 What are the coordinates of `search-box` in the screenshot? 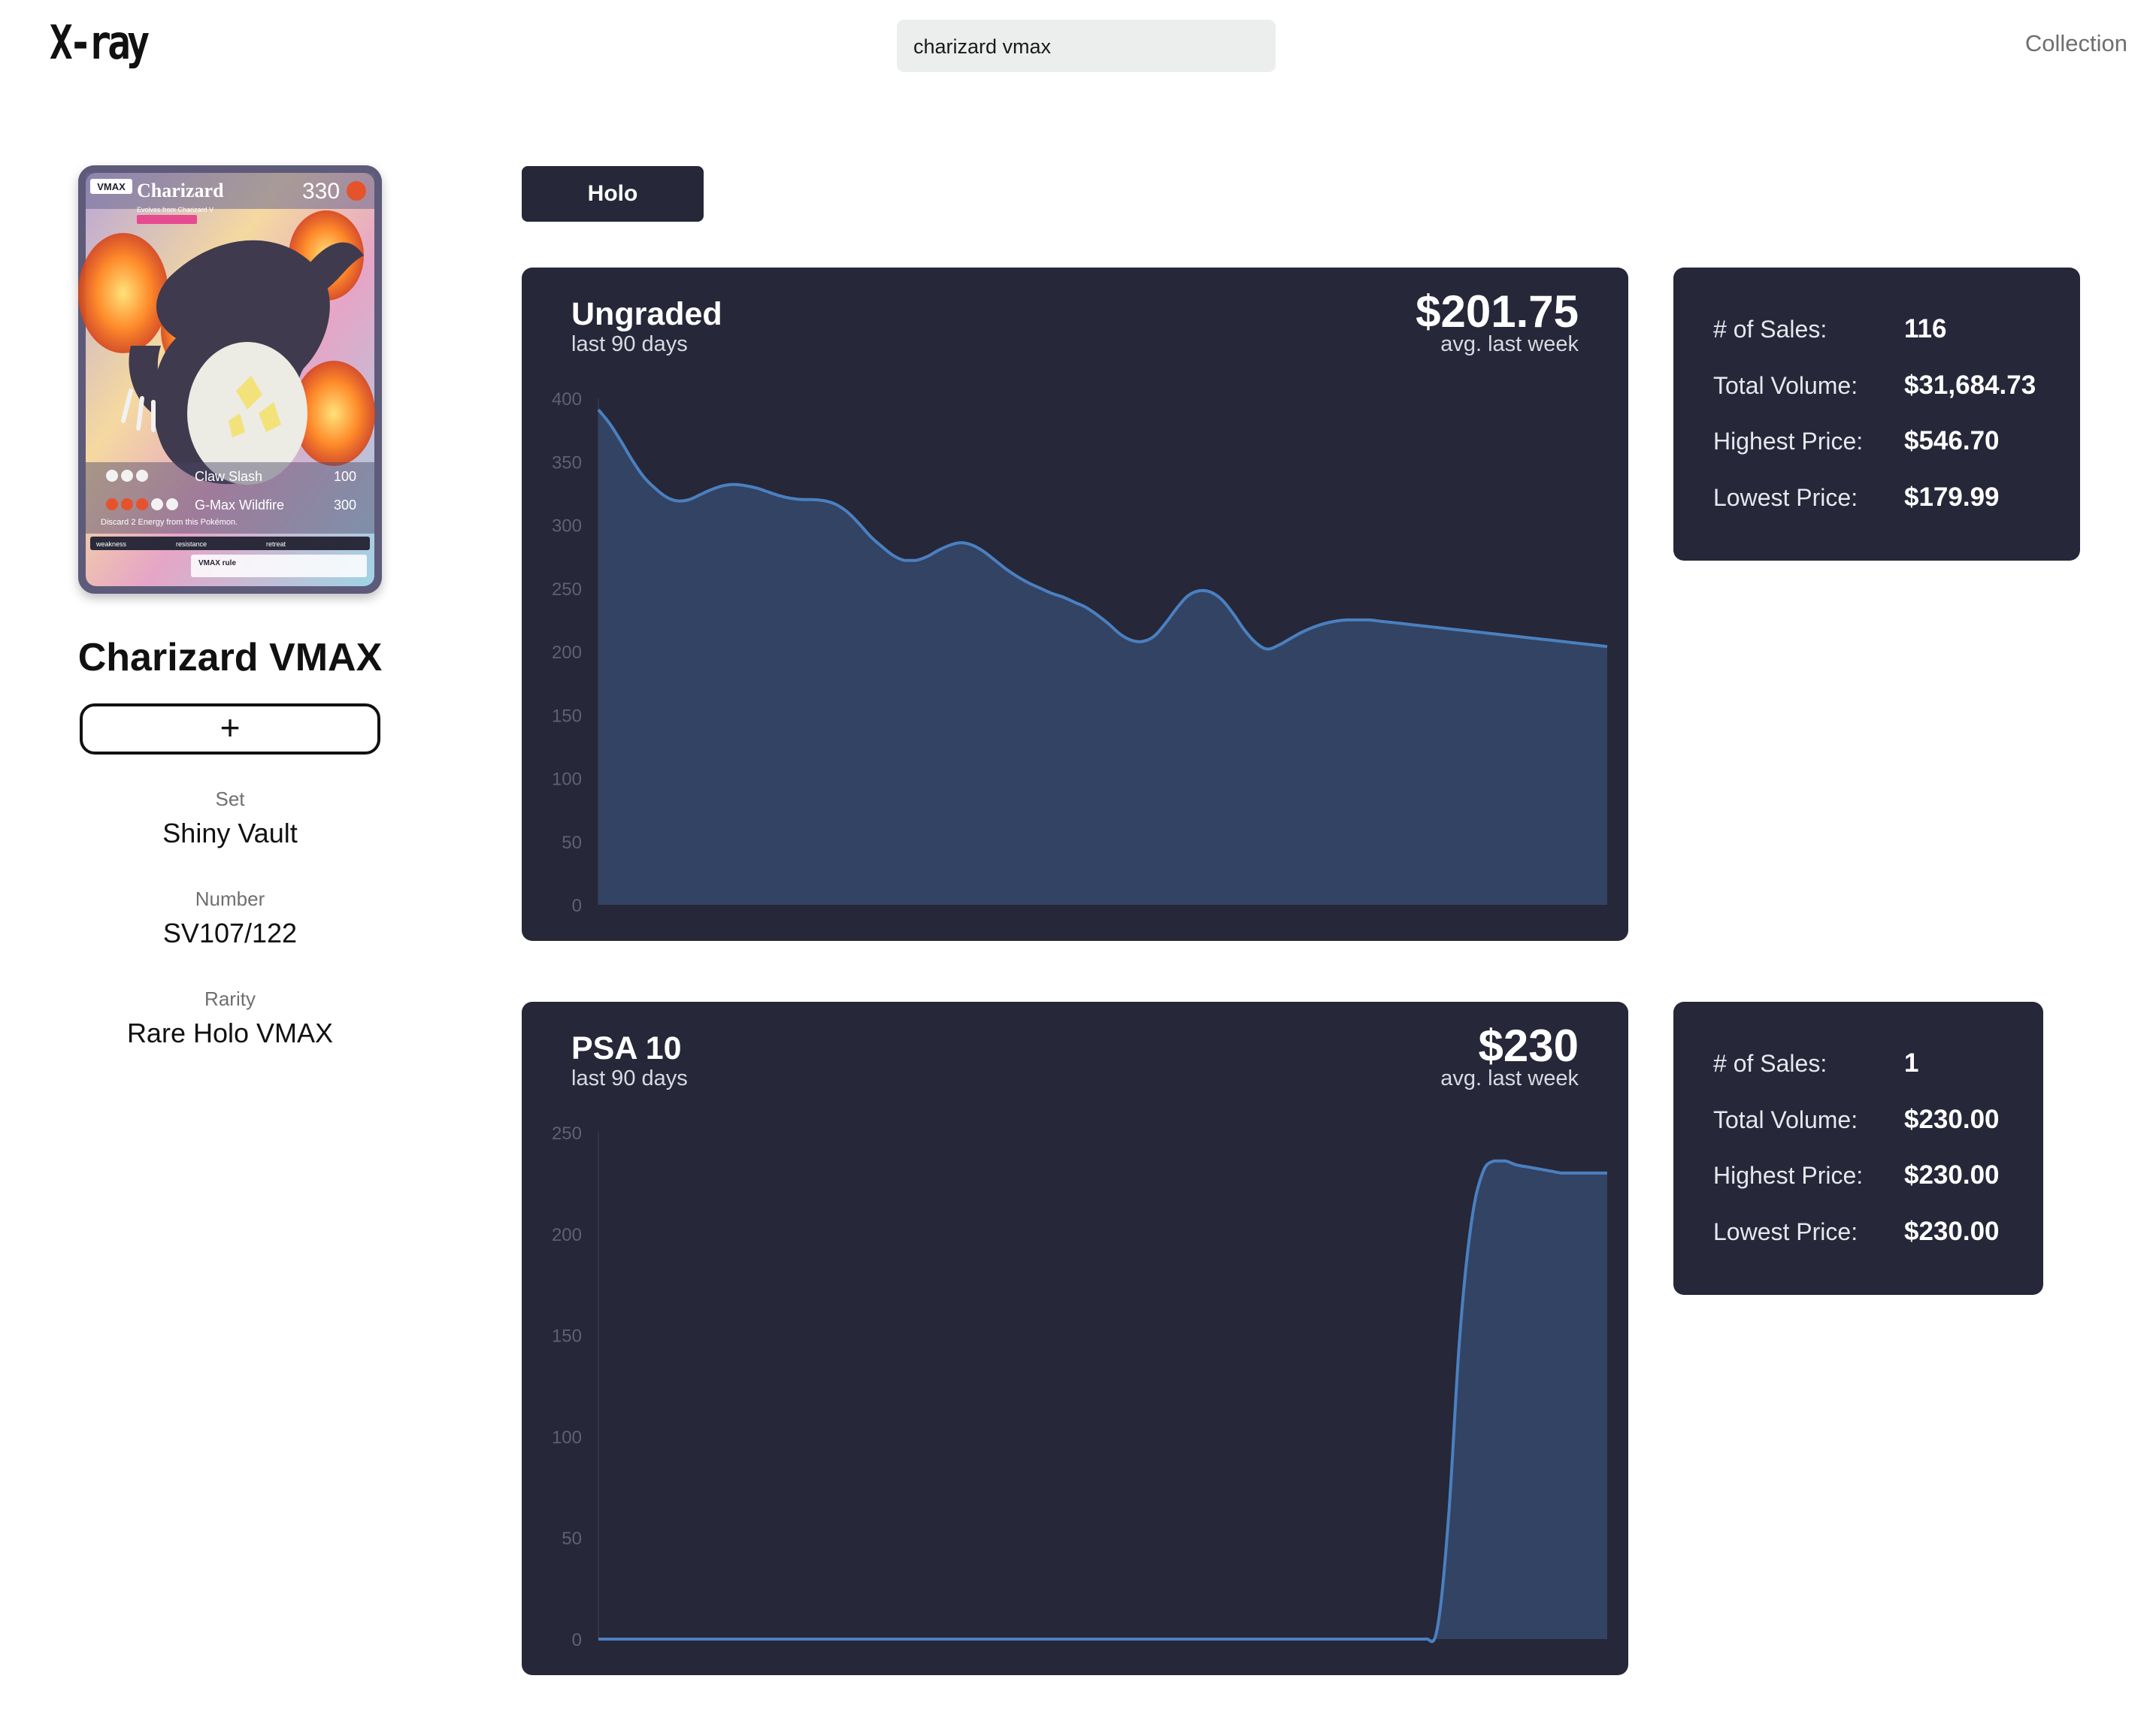 It's located at (1086, 47).